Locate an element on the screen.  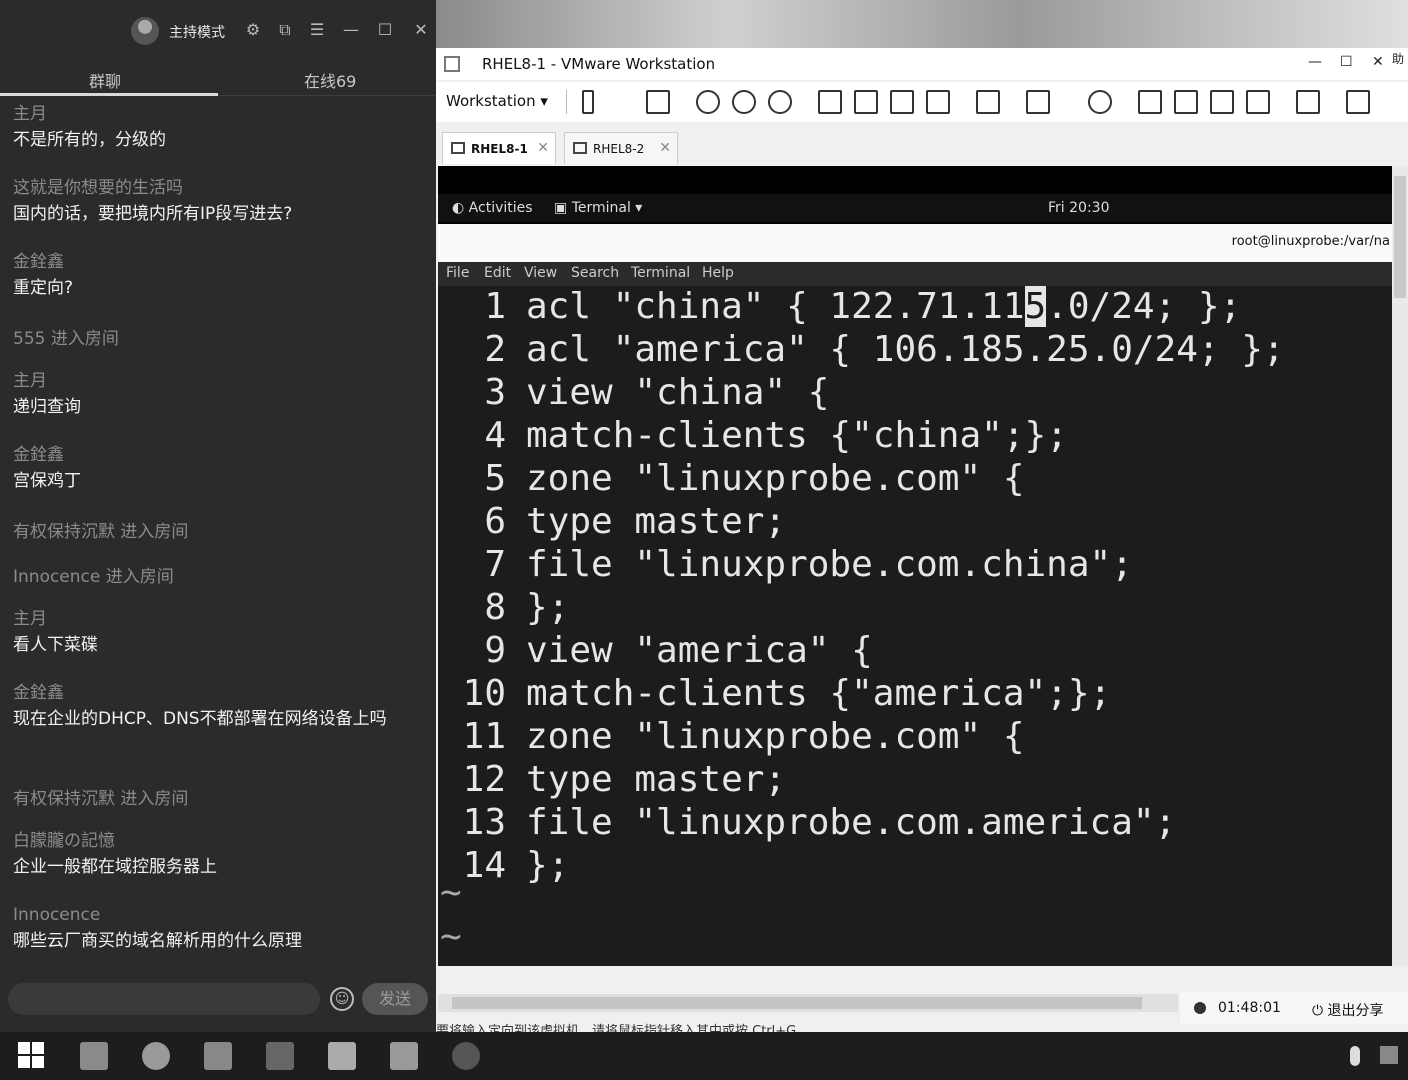
code-line: 8}; is located at coordinates (503, 608).